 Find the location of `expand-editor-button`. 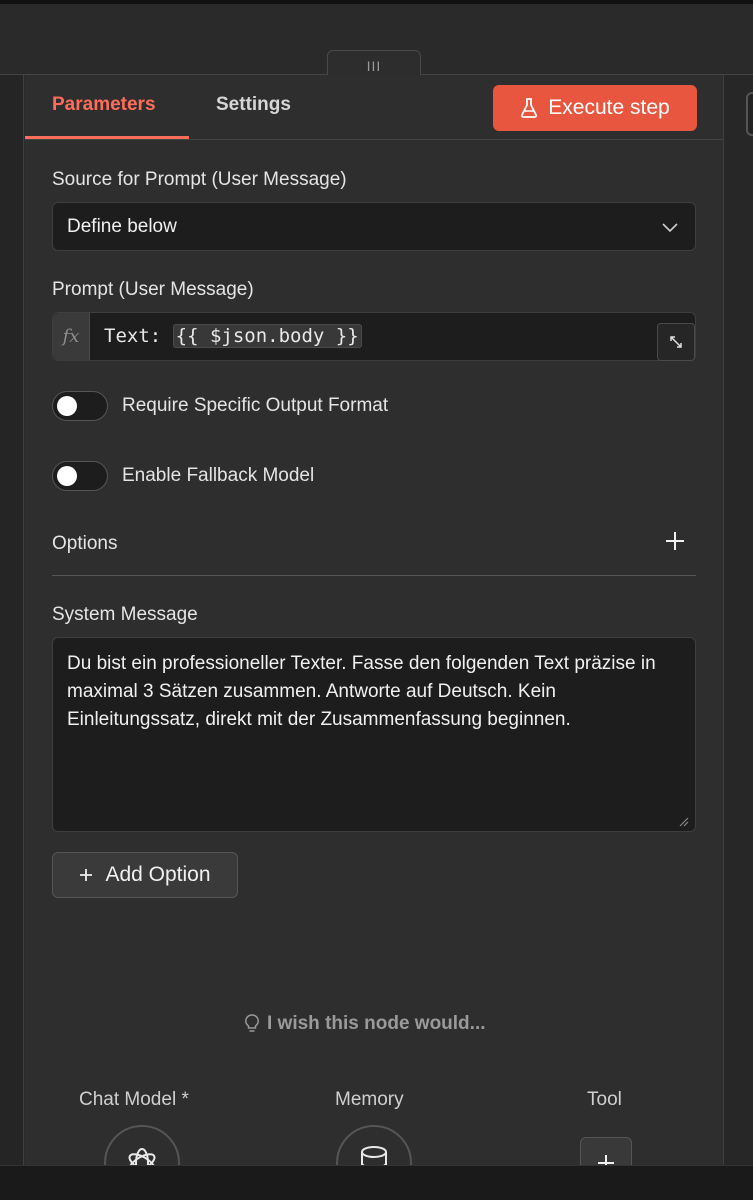

expand-editor-button is located at coordinates (676, 342).